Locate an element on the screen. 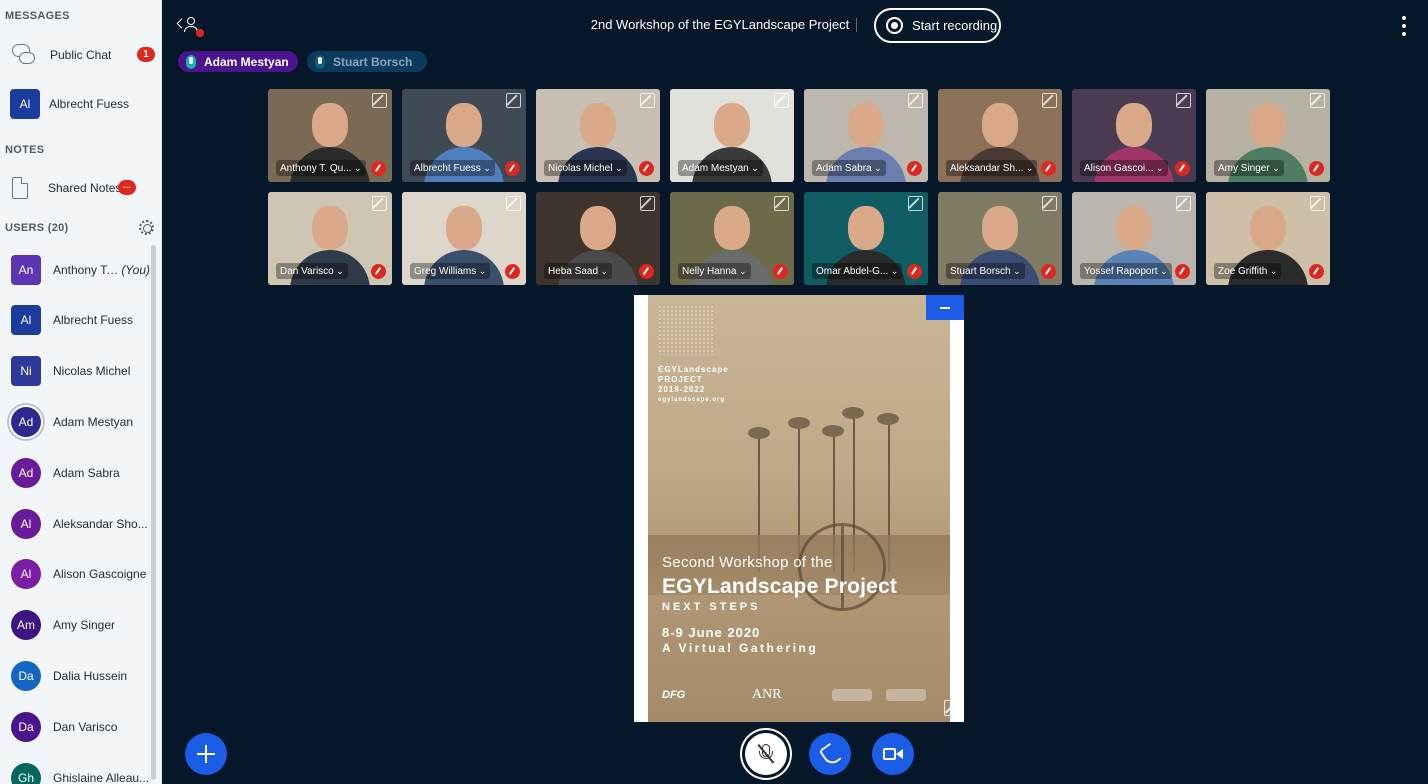 The height and width of the screenshot is (784, 1428). video-user-name: Nicolas Michel is located at coordinates (585, 168).